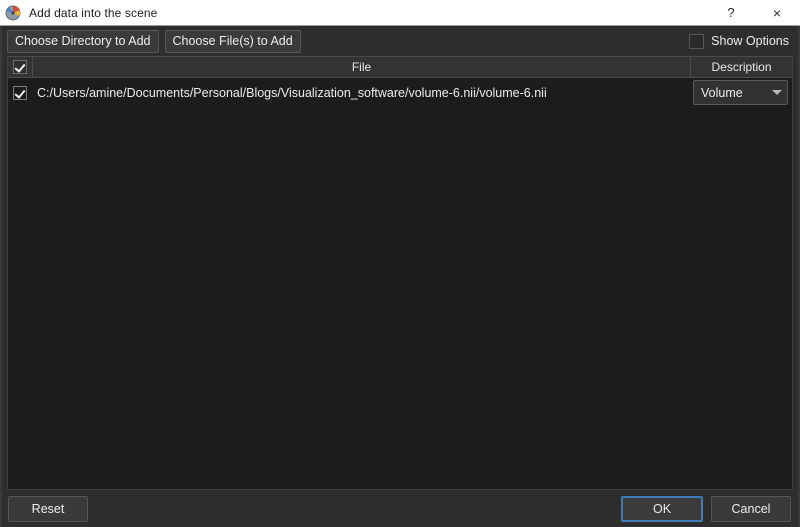 This screenshot has height=527, width=800. What do you see at coordinates (48, 508) in the screenshot?
I see `reset-button: Reset` at bounding box center [48, 508].